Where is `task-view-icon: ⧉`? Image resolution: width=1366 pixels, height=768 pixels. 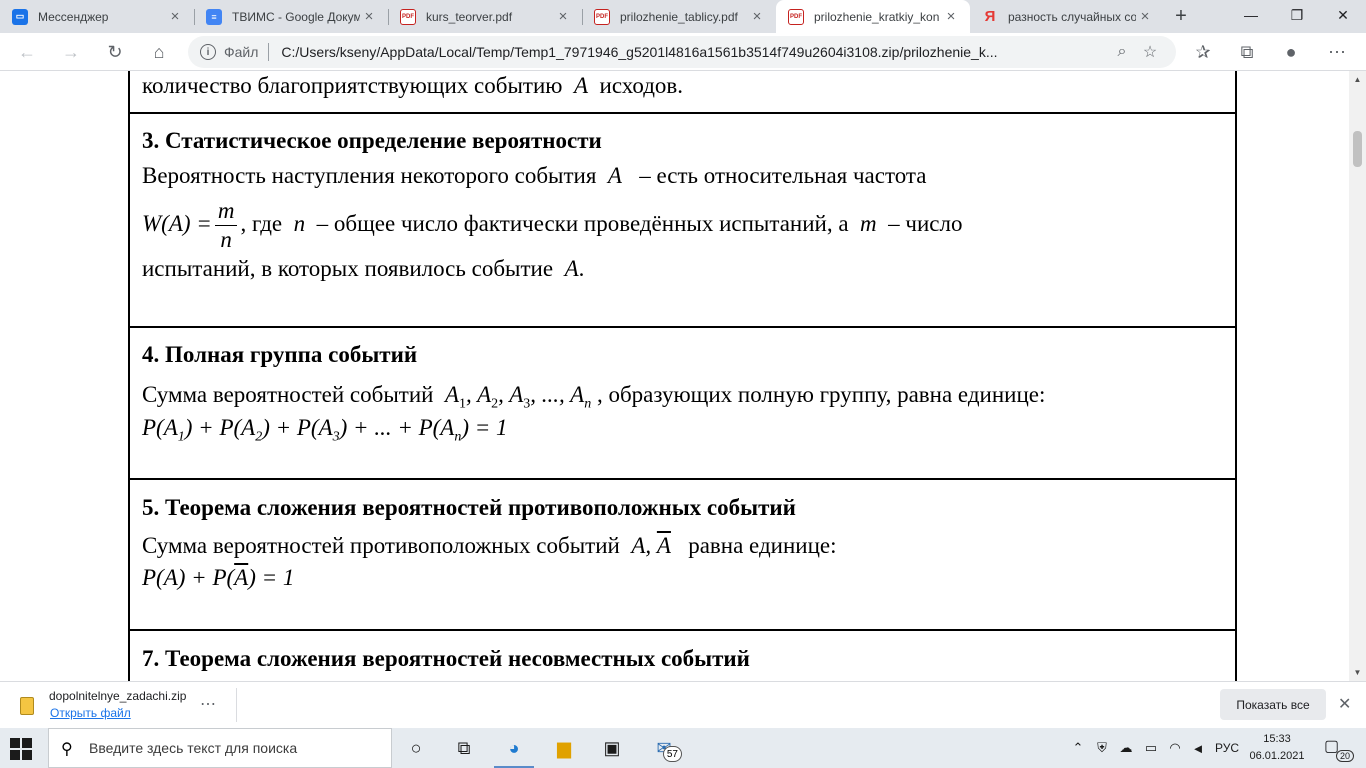
task-view-icon: ⧉ is located at coordinates (464, 748).